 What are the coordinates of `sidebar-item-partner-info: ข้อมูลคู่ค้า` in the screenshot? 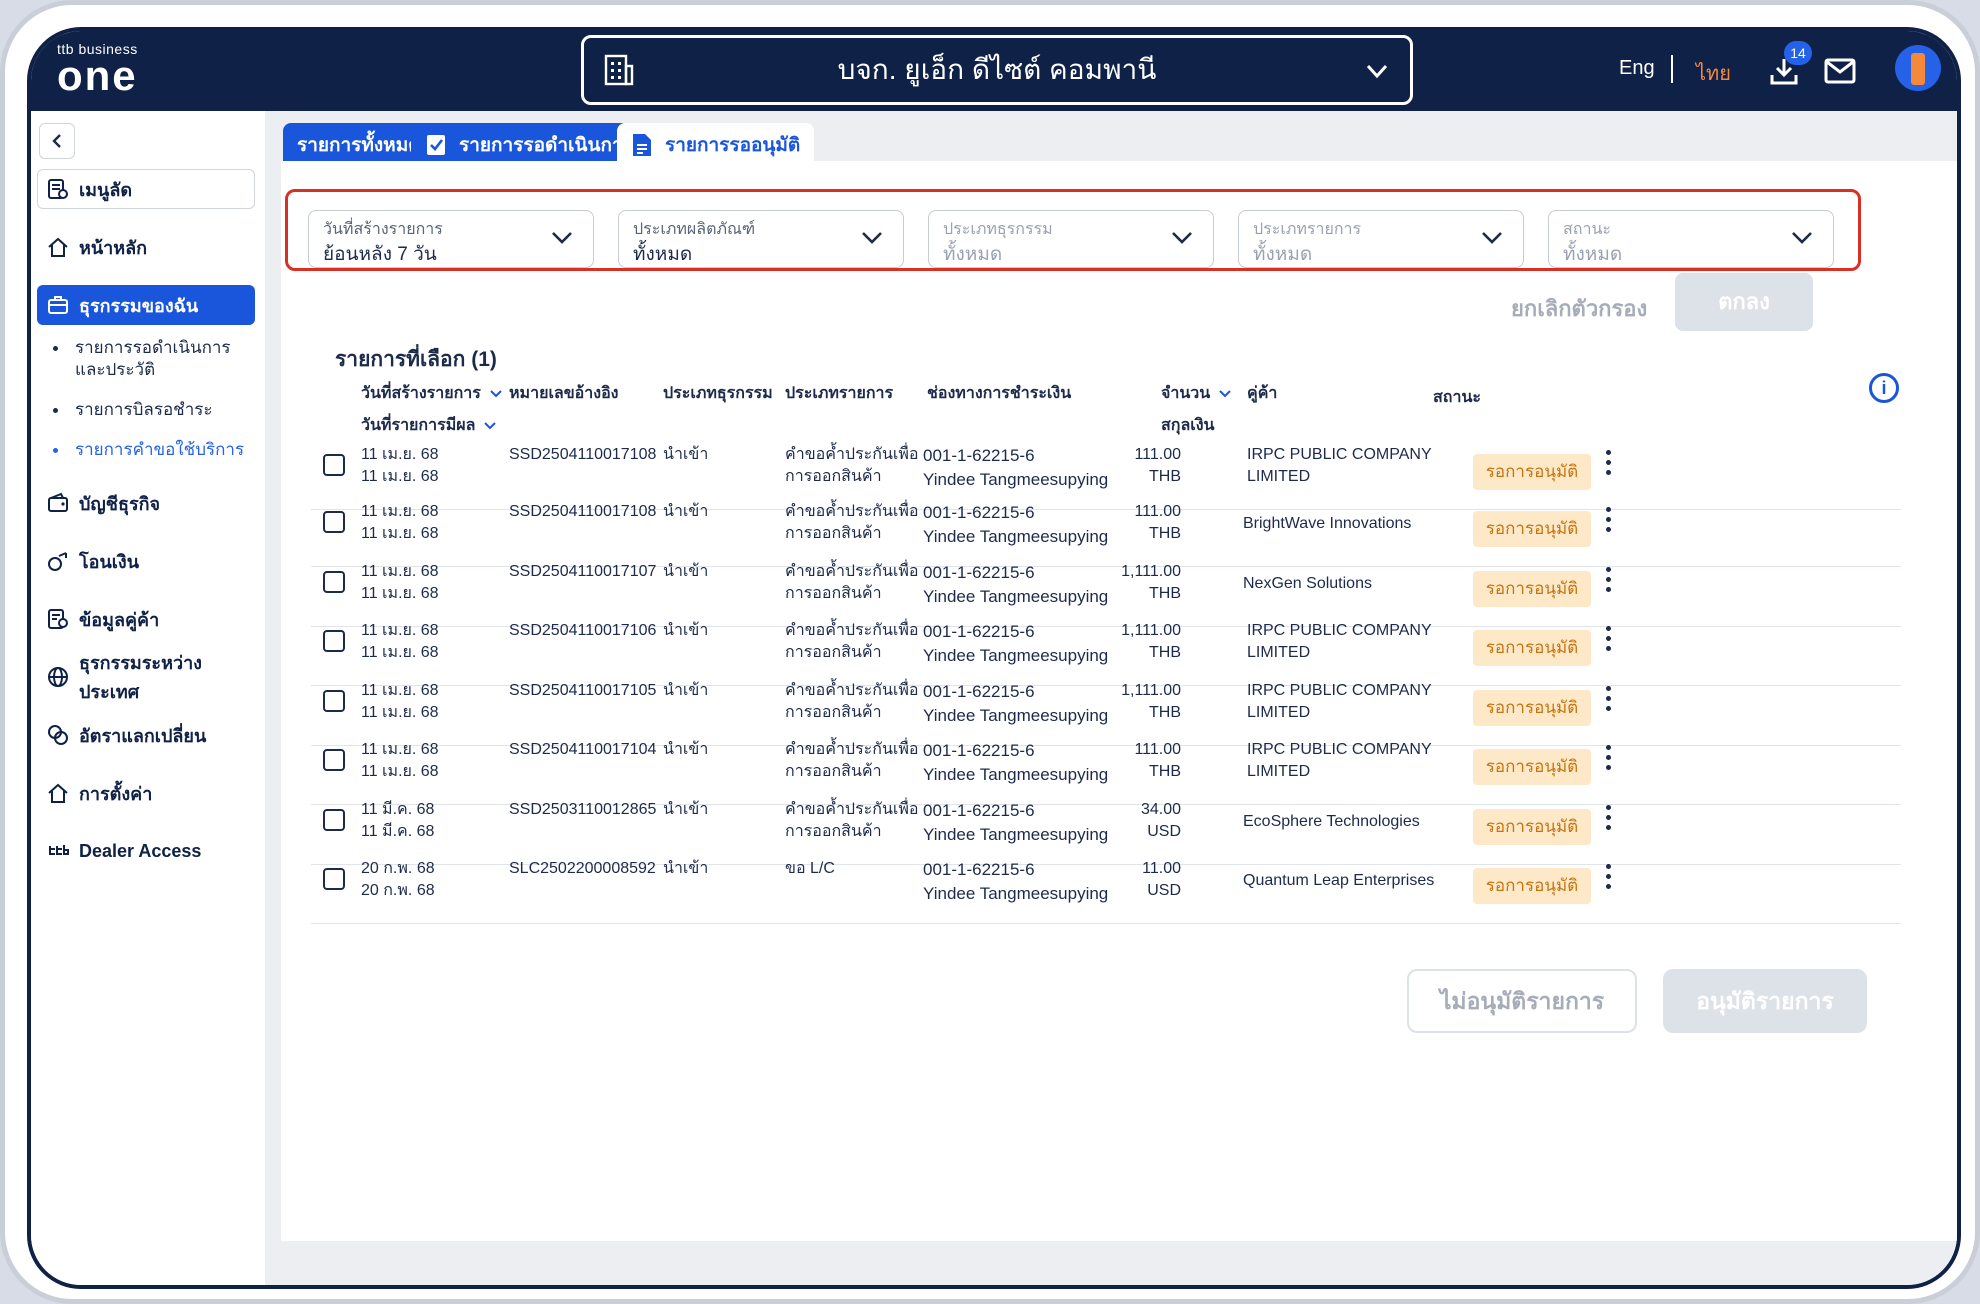 It's located at (146, 619).